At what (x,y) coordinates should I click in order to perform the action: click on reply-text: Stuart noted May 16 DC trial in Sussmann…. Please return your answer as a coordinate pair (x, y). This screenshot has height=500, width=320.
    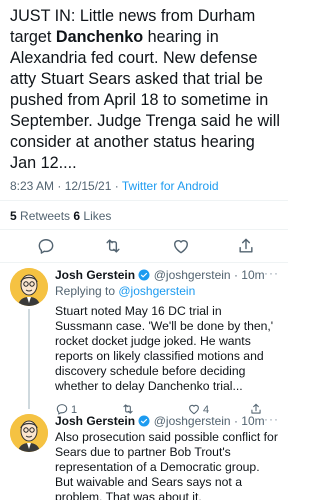
    Looking at the image, I should click on (164, 348).